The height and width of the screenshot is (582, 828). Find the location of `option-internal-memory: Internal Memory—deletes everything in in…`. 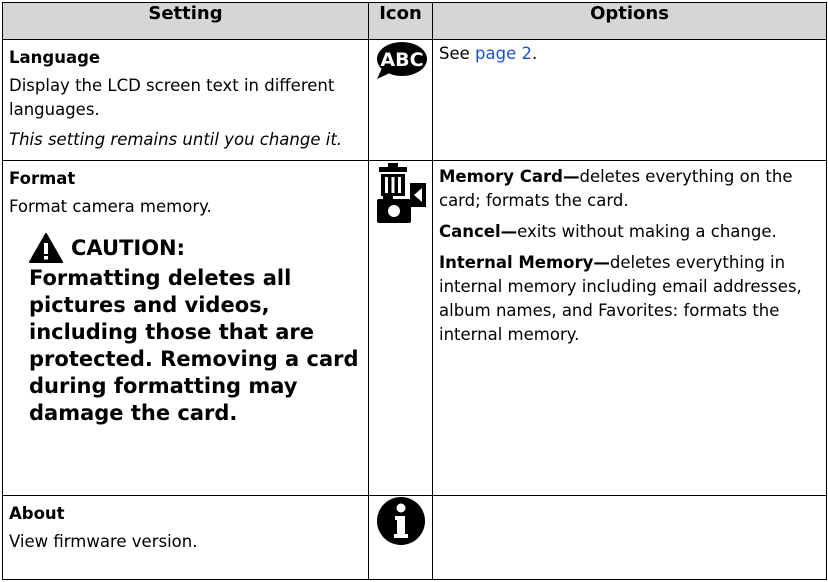

option-internal-memory: Internal Memory—deletes everything in in… is located at coordinates (629, 299).